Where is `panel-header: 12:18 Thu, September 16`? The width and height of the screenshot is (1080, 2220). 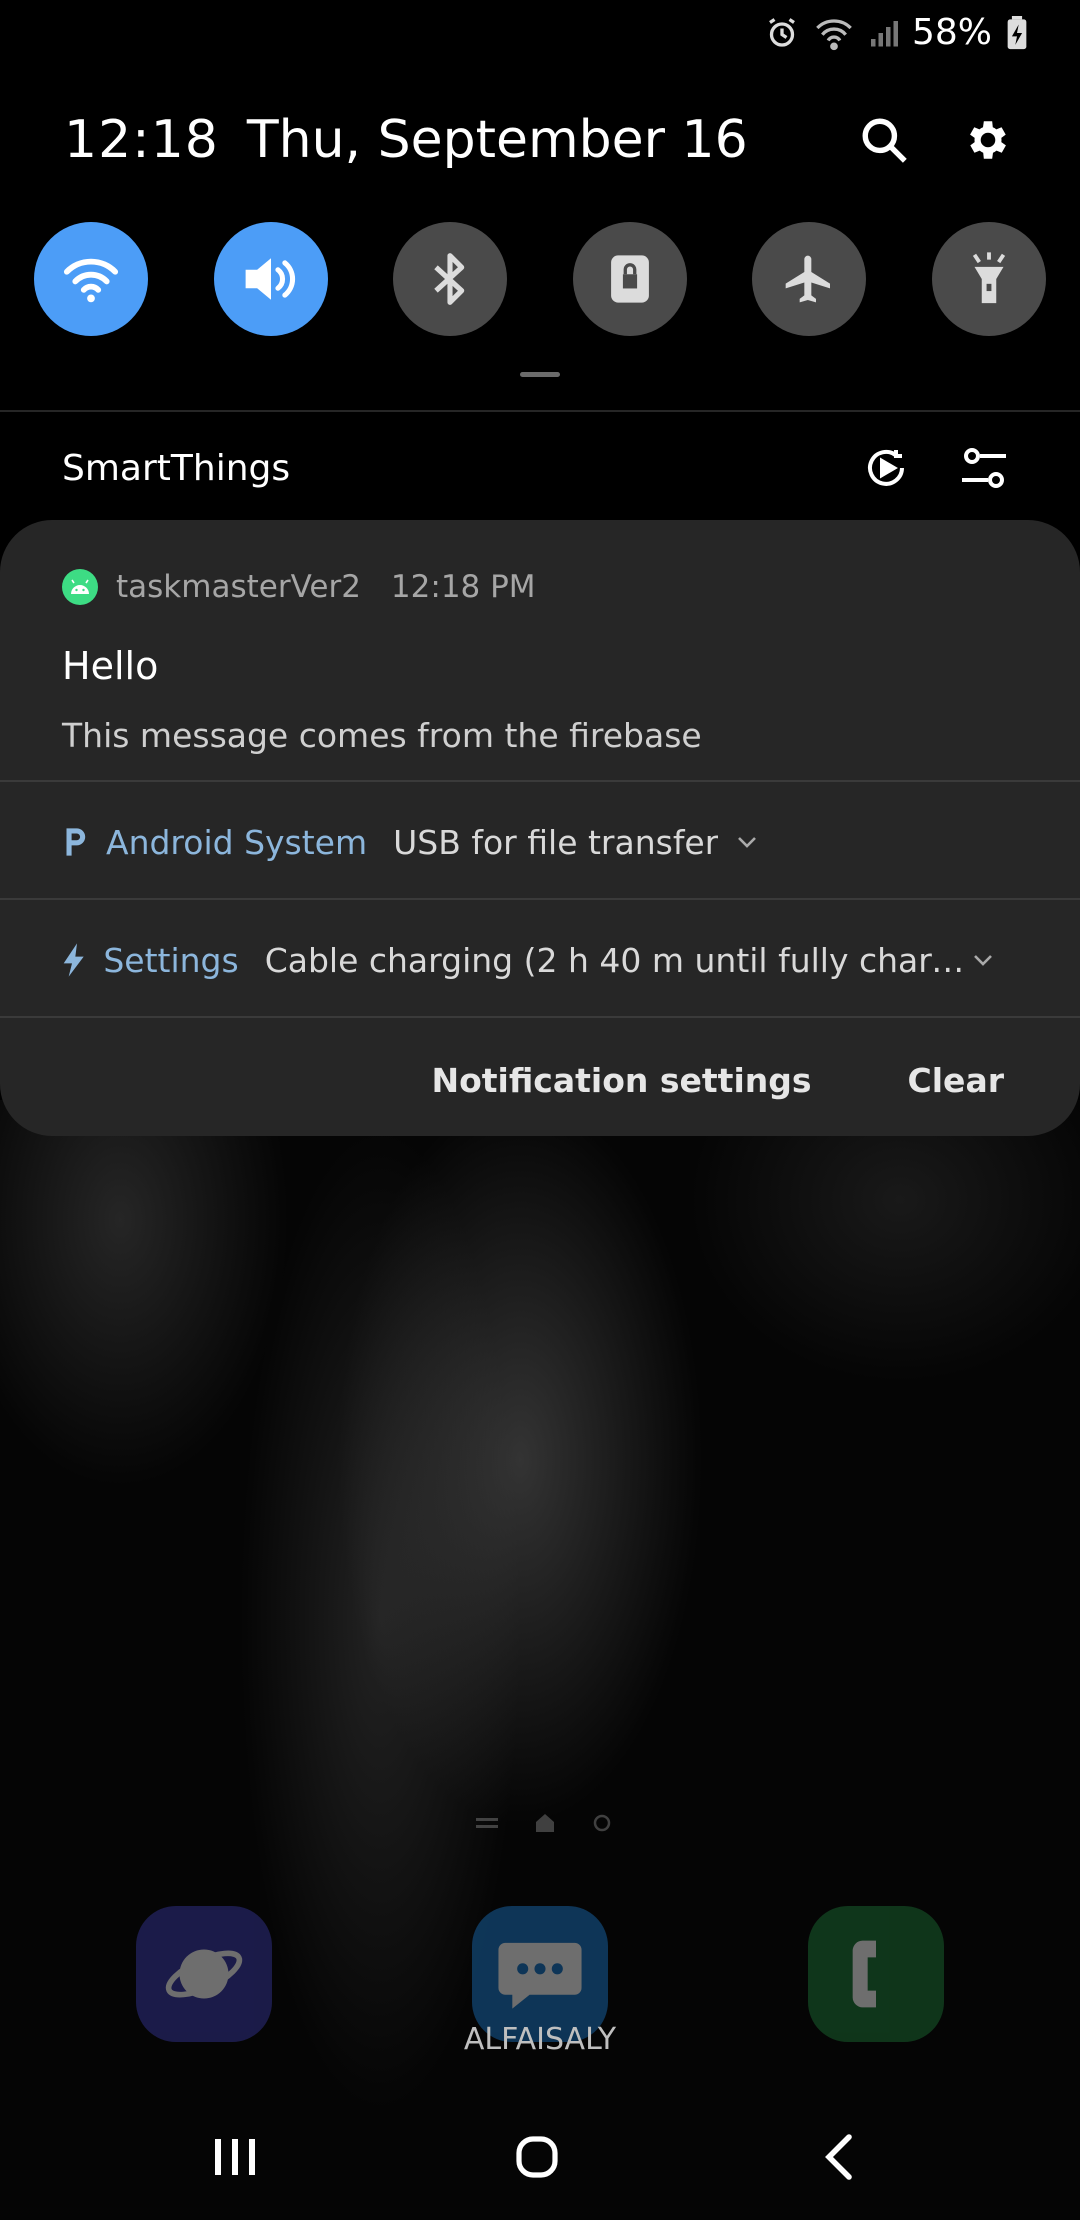
panel-header: 12:18 Thu, September 16 is located at coordinates (552, 140).